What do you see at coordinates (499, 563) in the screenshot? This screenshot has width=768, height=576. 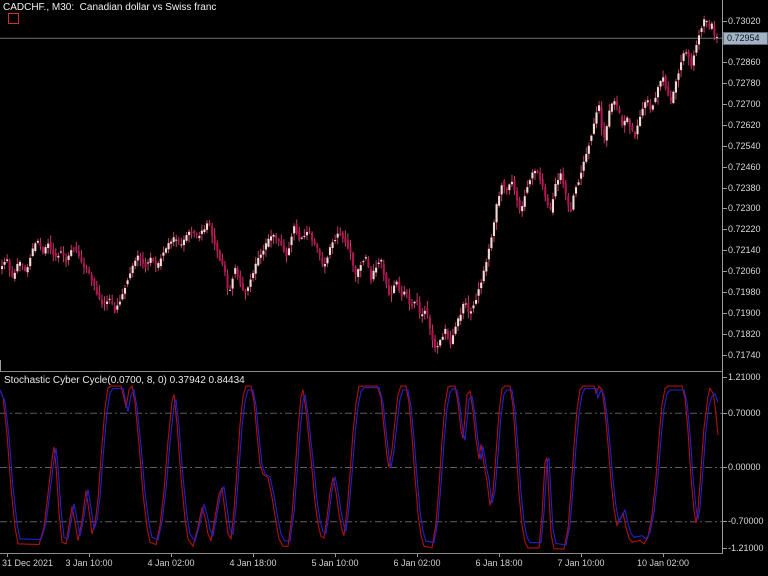 I see `time-axis-label: 6 Jan 18:00` at bounding box center [499, 563].